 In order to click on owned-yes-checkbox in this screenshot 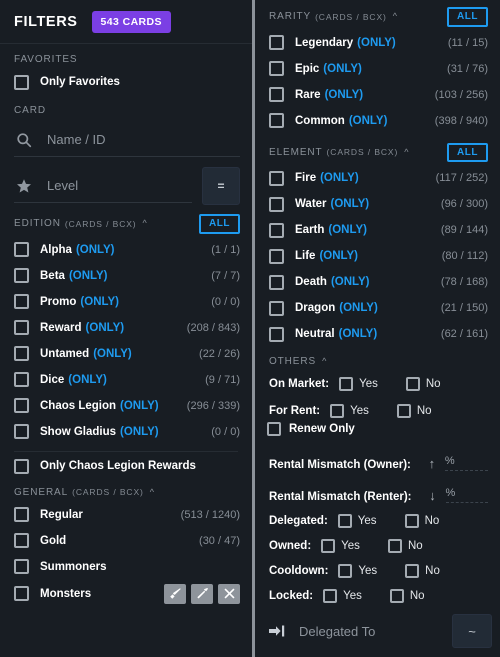, I will do `click(328, 545)`.